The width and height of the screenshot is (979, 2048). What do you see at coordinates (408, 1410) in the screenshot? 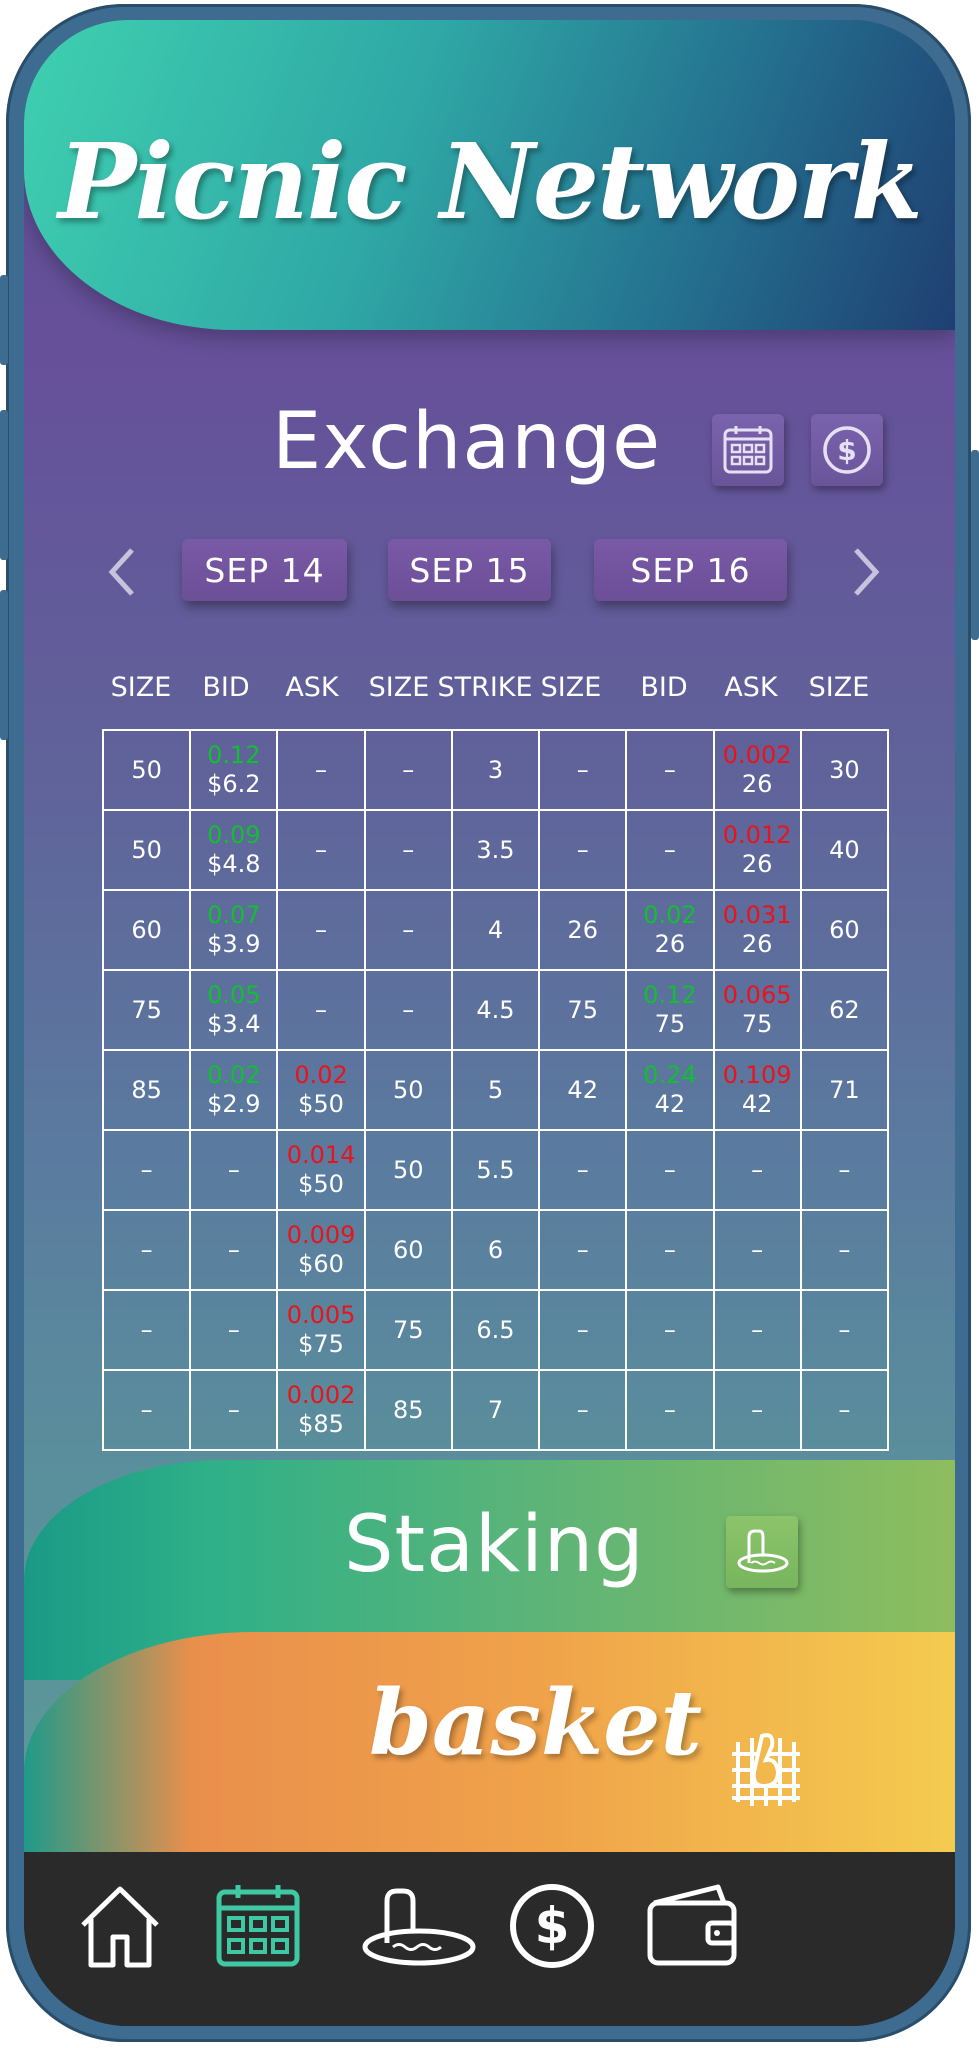
I see `cell-size-mid: 85` at bounding box center [408, 1410].